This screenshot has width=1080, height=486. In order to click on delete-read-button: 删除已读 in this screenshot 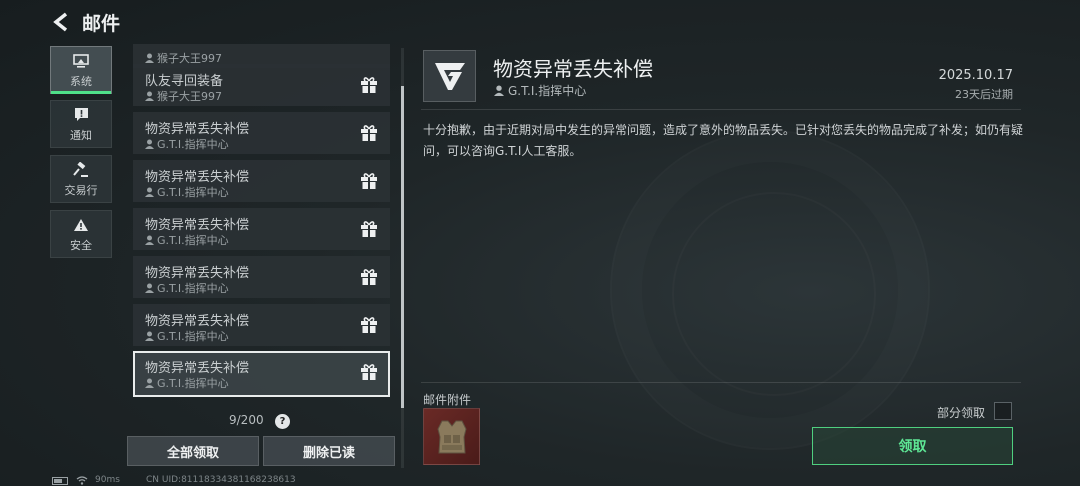, I will do `click(329, 451)`.